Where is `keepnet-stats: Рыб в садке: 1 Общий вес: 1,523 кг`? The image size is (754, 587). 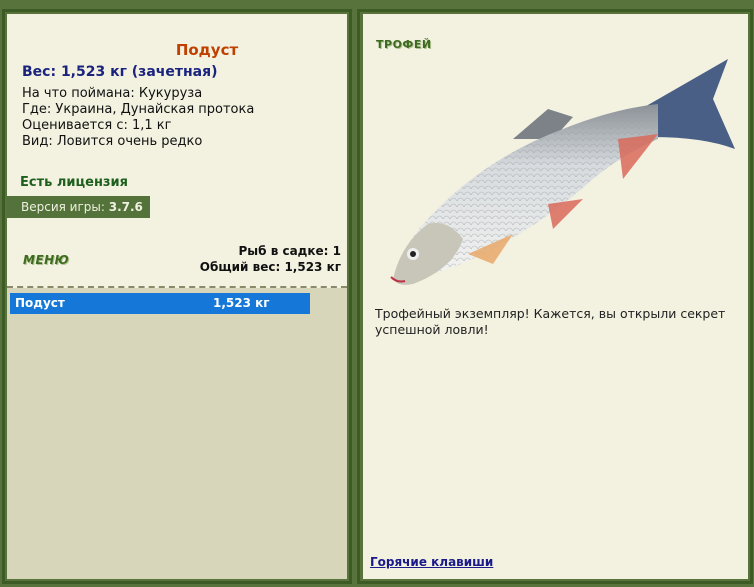 keepnet-stats: Рыб в садке: 1 Общий вес: 1,523 кг is located at coordinates (270, 259).